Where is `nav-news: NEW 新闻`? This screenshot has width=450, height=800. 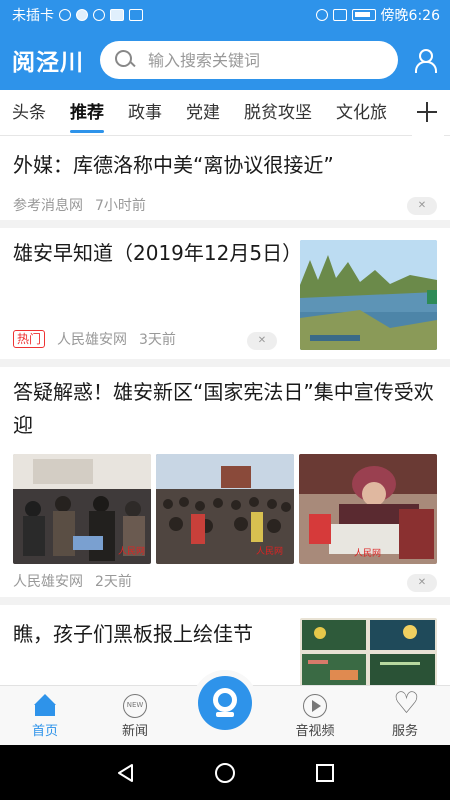 nav-news: NEW 新闻 is located at coordinates (135, 715).